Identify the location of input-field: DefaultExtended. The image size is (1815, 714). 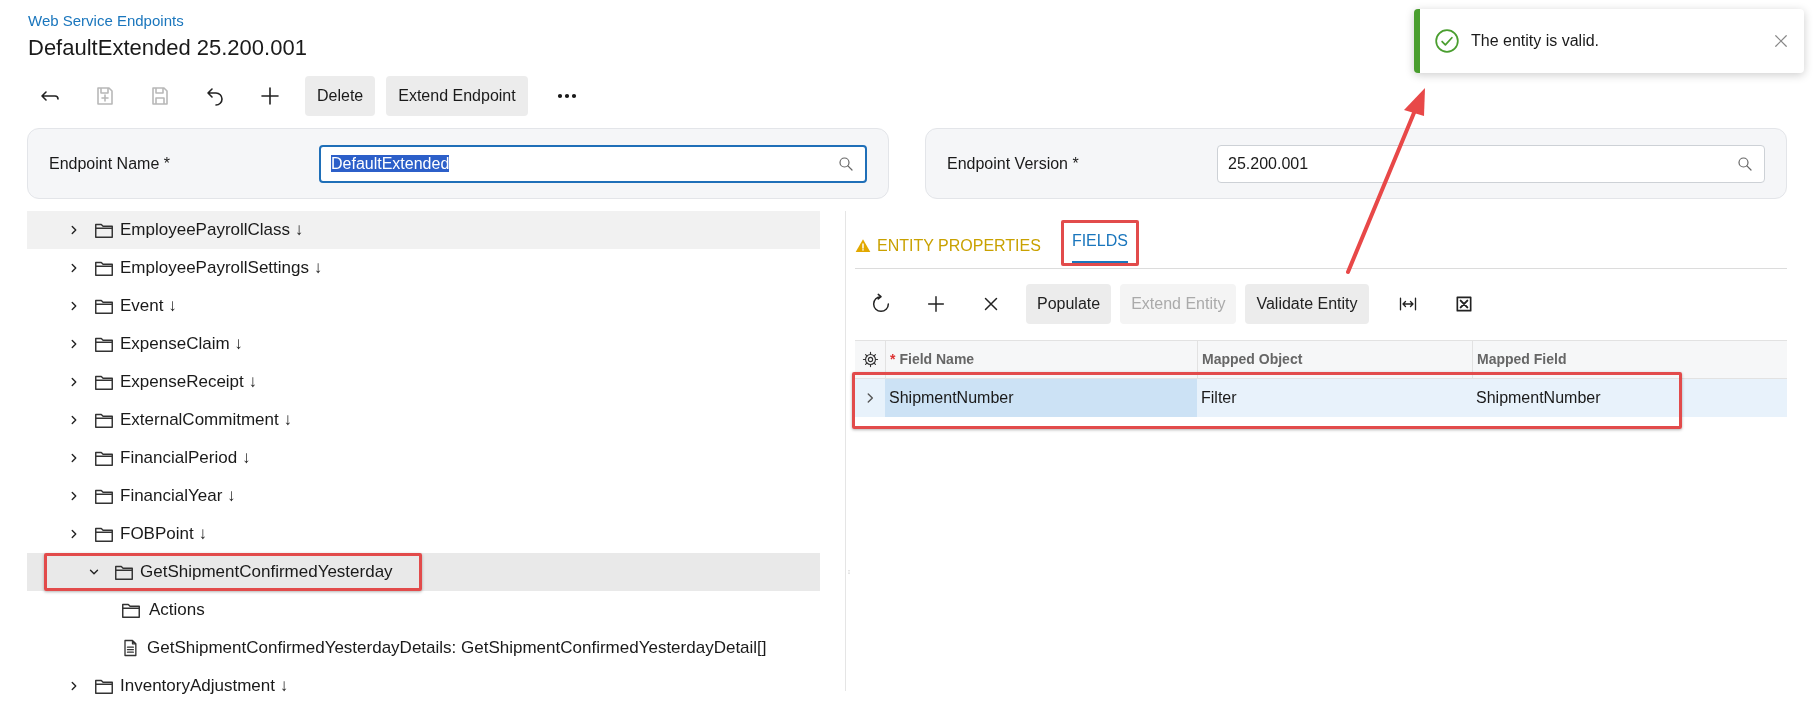
(593, 163).